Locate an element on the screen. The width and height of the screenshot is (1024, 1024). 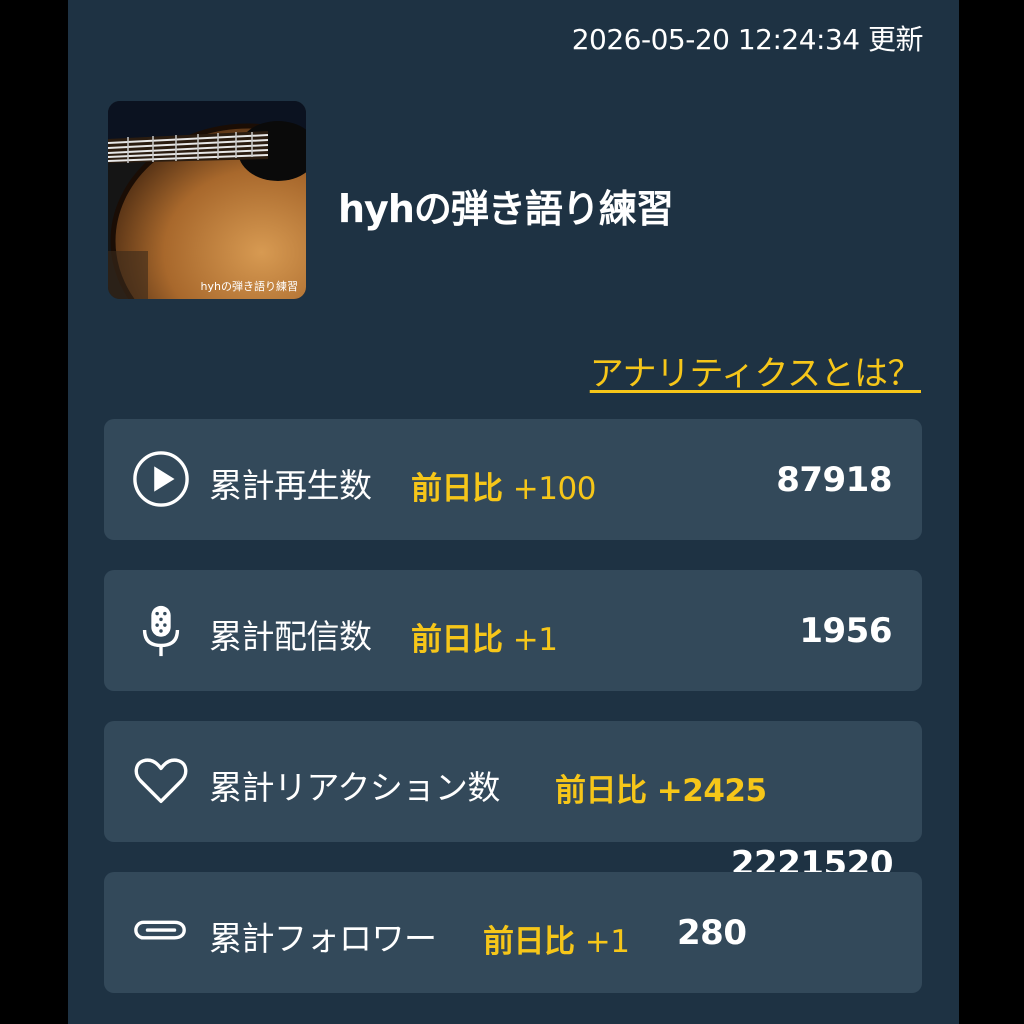
stat-card-broadcasts: 累計配信数 前日比 +1 1956 is located at coordinates (513, 630).